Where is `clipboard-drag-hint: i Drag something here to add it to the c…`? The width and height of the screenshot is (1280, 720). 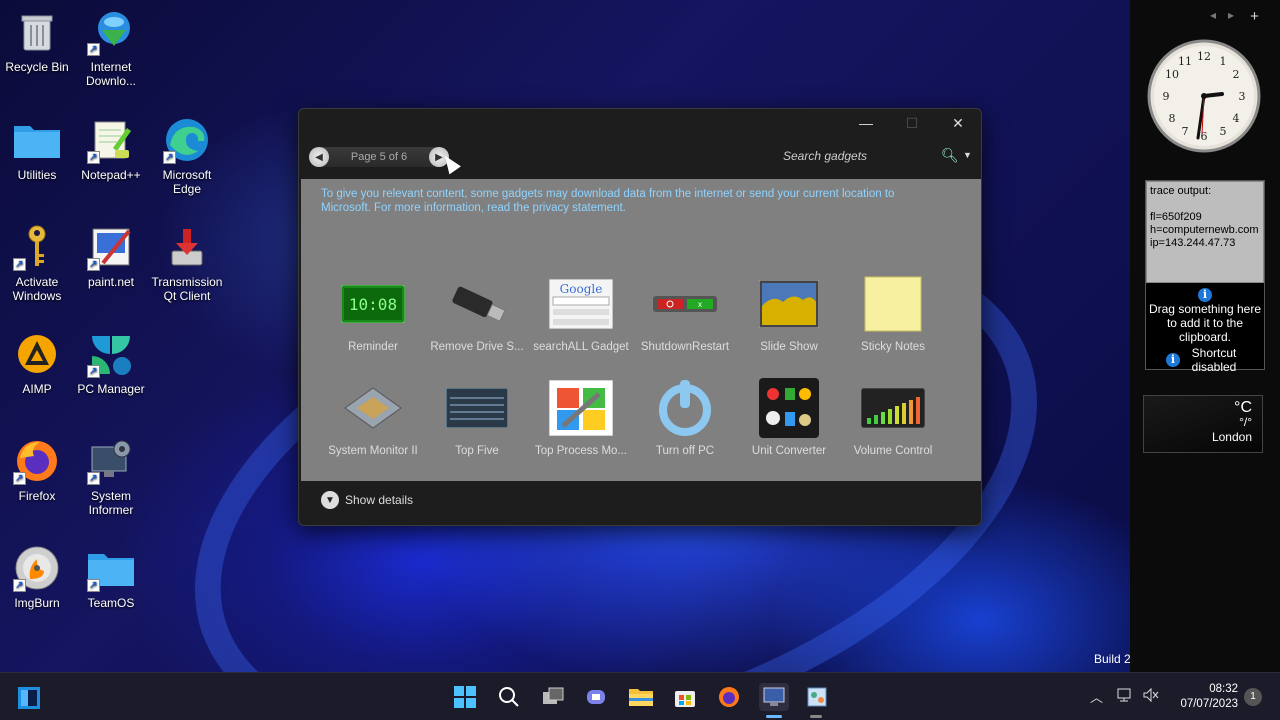
clipboard-drag-hint: i Drag something here to add it to the c… is located at coordinates (1205, 313).